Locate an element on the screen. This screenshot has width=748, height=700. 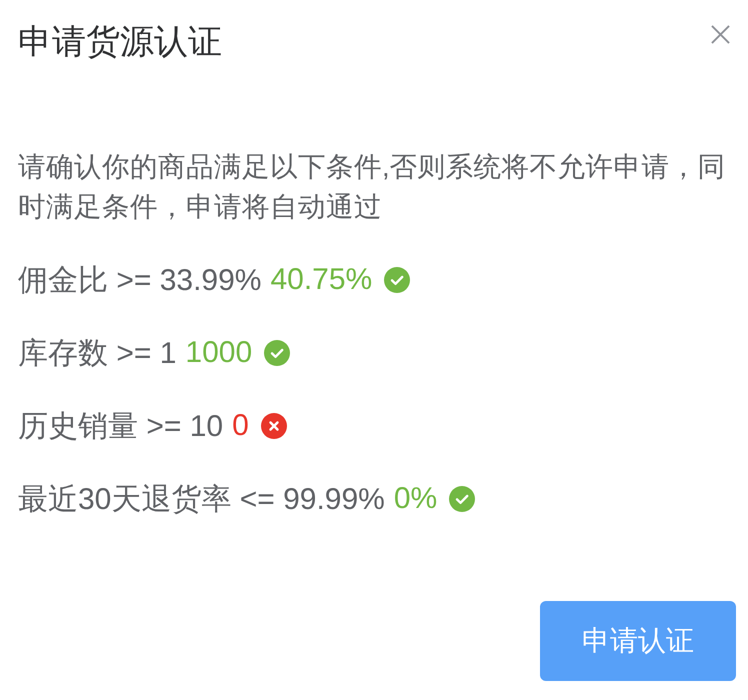
close-icon is located at coordinates (720, 34).